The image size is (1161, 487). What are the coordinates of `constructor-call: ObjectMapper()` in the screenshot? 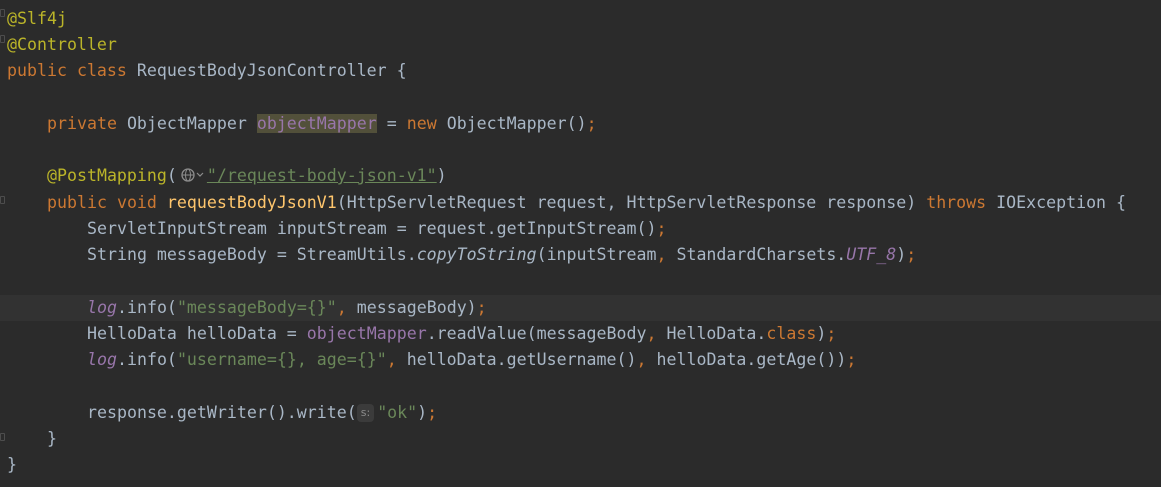 It's located at (516, 123).